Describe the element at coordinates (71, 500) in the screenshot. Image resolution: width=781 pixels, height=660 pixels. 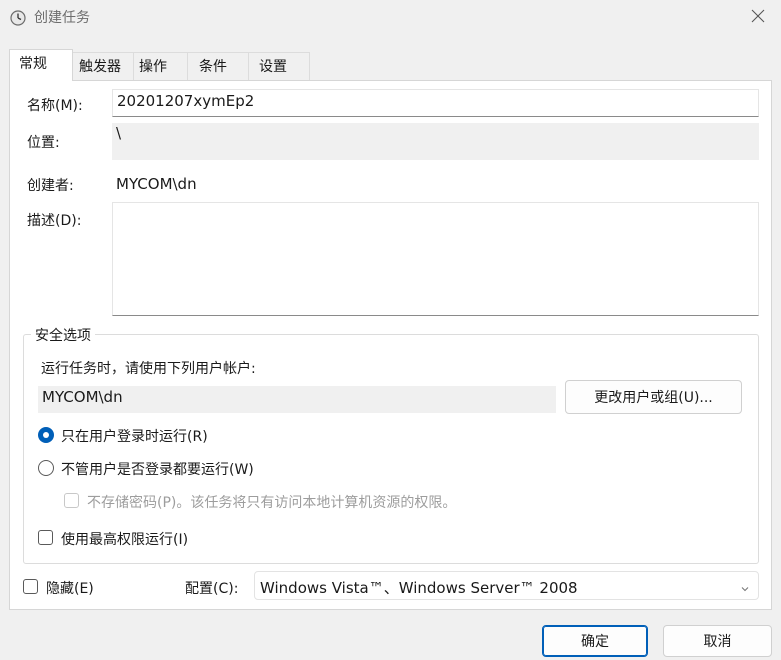
I see `do-not-store-password-checkbox` at that location.